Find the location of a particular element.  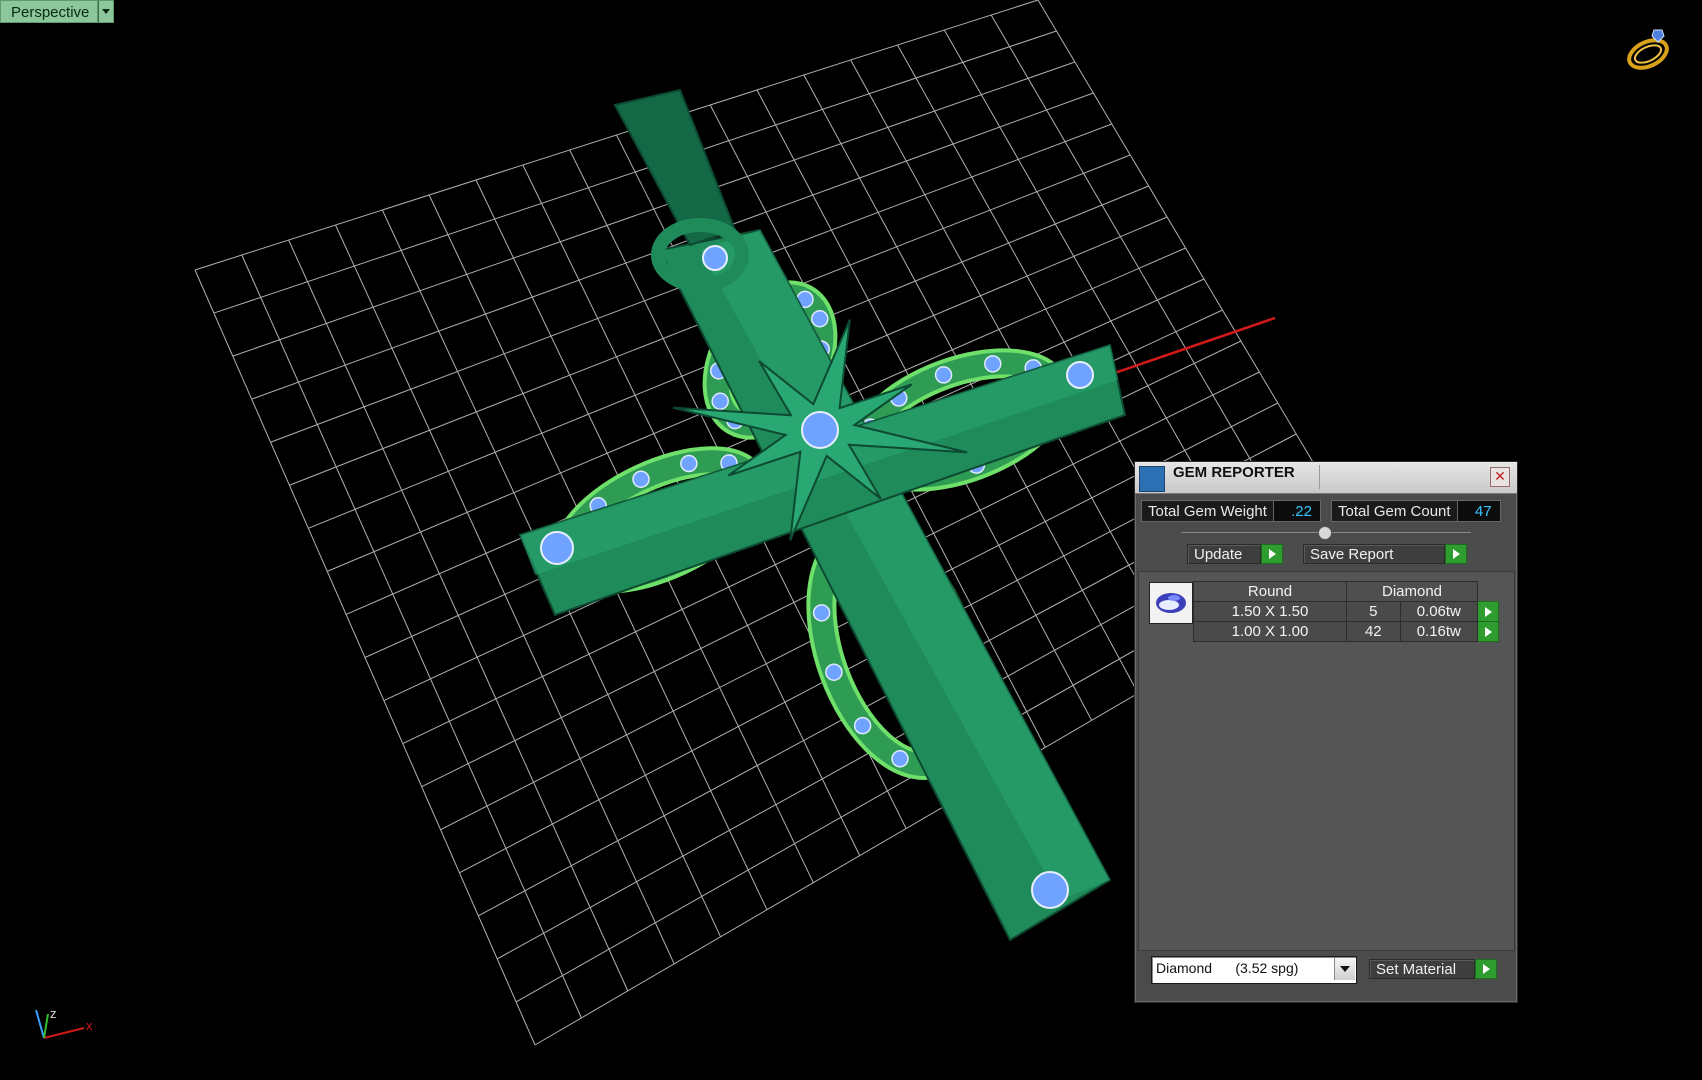

update-button: Update is located at coordinates (1235, 554).